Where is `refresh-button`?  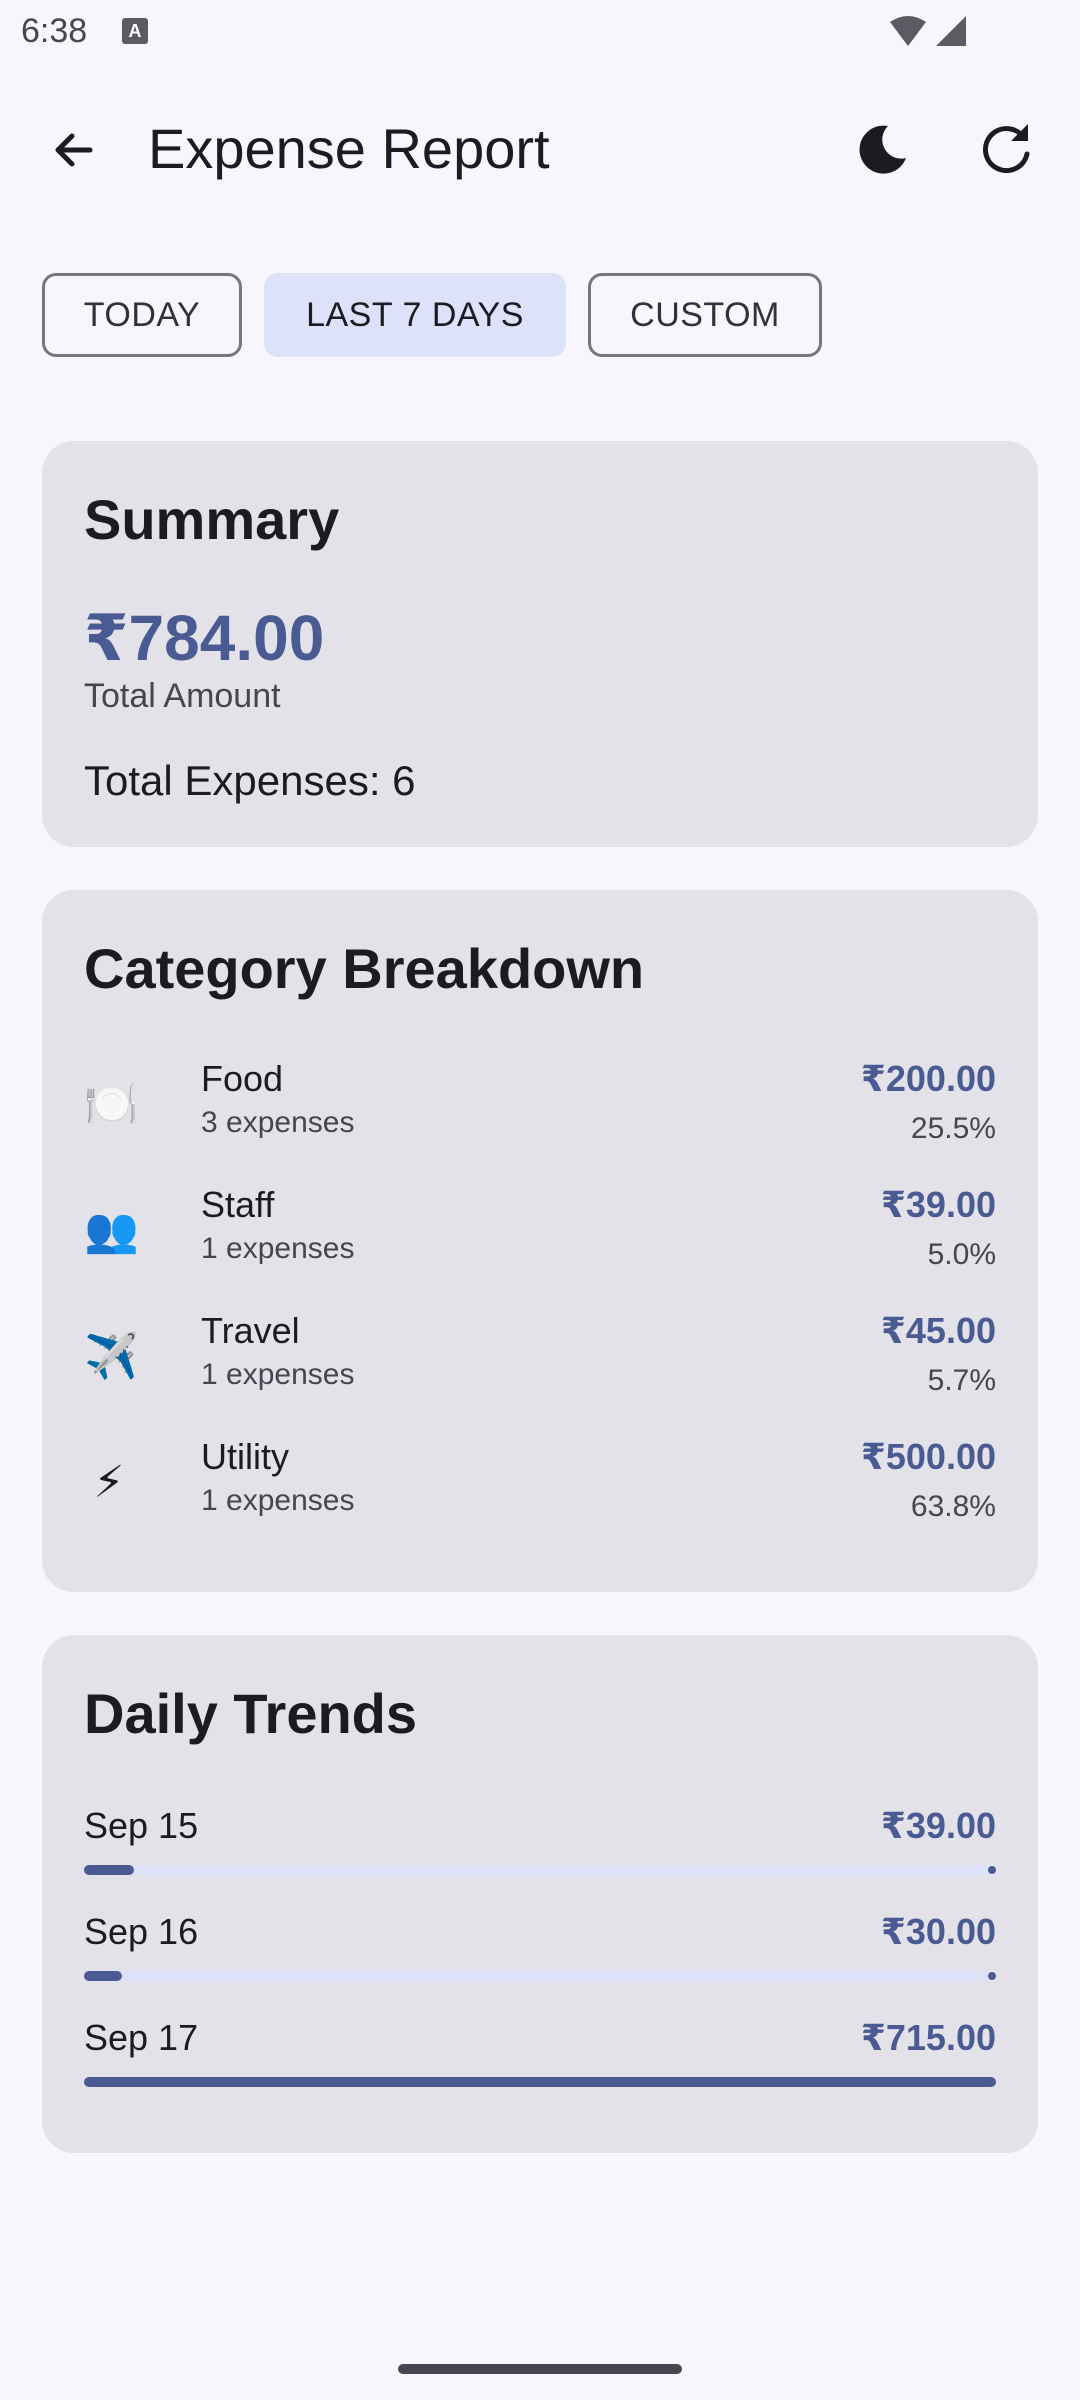
refresh-button is located at coordinates (1006, 150).